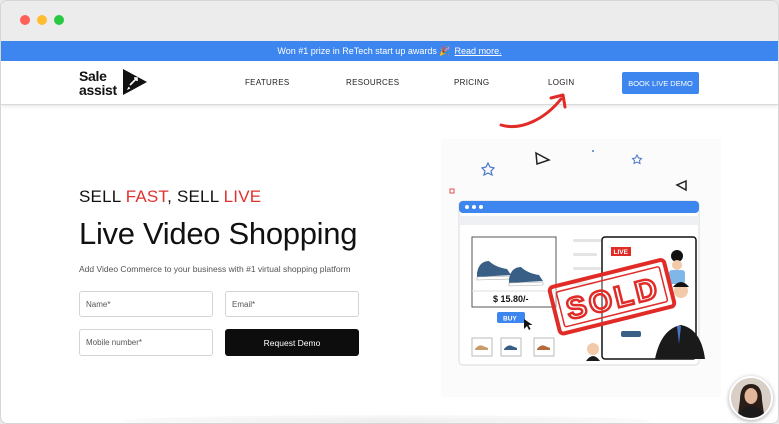 The height and width of the screenshot is (424, 779). I want to click on buy-label: BUY, so click(510, 319).